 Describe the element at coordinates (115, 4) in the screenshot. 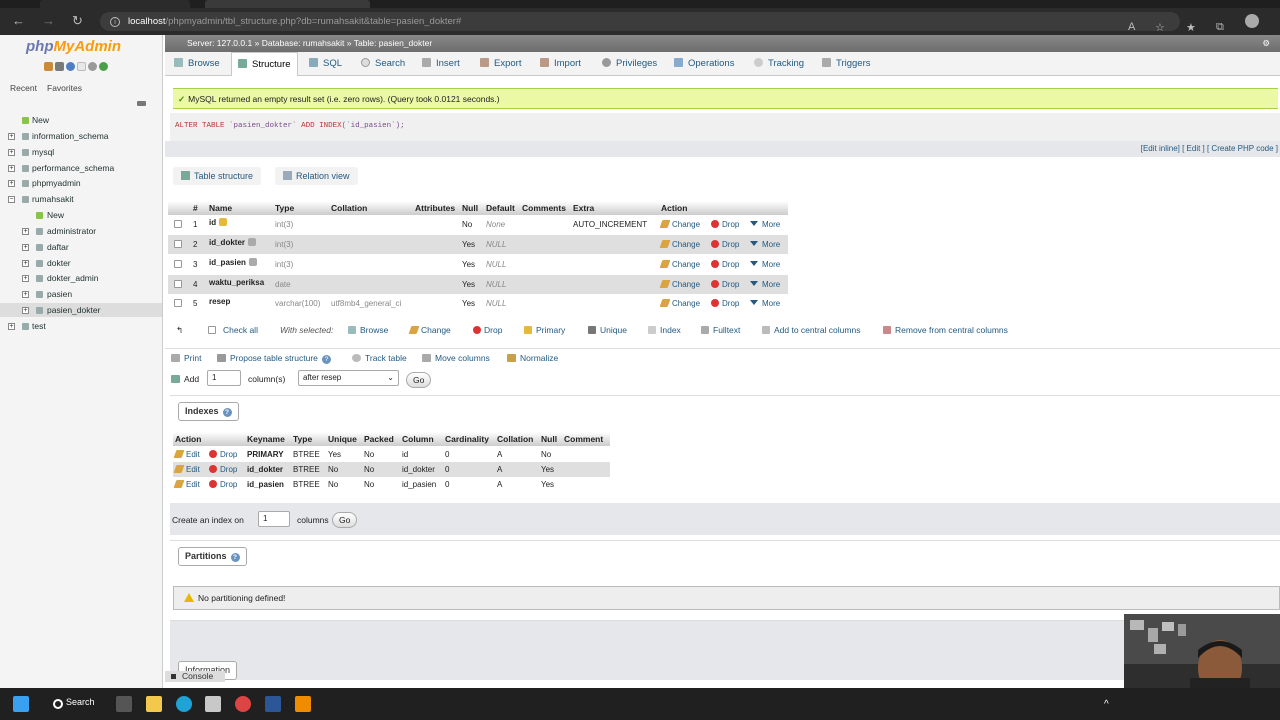

I see `browser-tab` at that location.